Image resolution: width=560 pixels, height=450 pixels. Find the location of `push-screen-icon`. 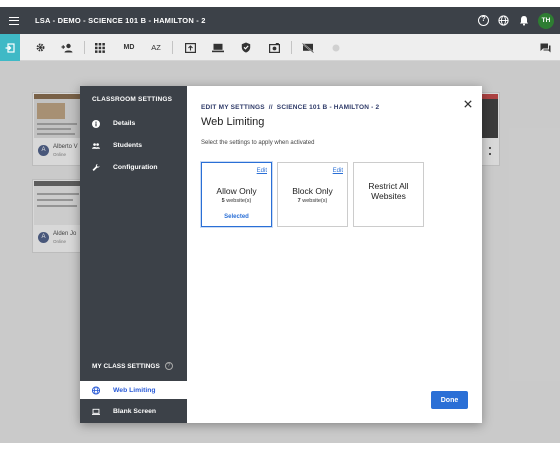

push-screen-icon is located at coordinates (190, 47).